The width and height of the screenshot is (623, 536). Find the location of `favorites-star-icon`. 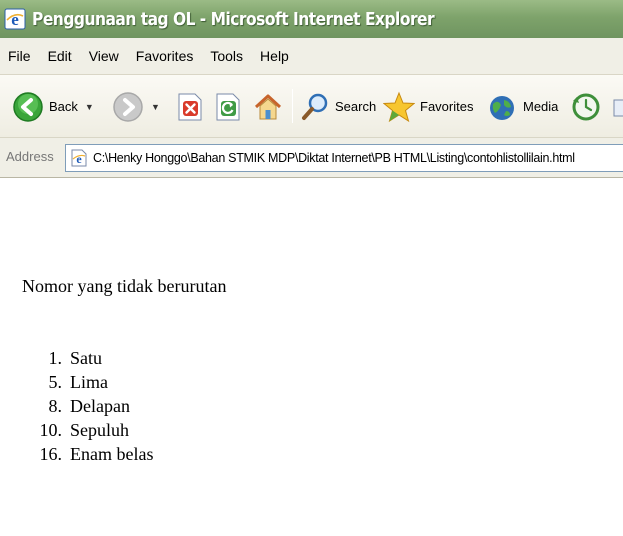

favorites-star-icon is located at coordinates (399, 106).